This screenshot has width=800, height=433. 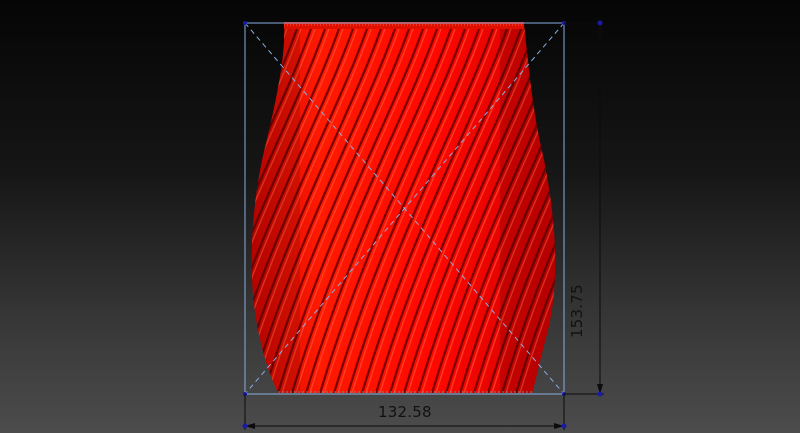 What do you see at coordinates (584, 208) in the screenshot?
I see `height-dimension` at bounding box center [584, 208].